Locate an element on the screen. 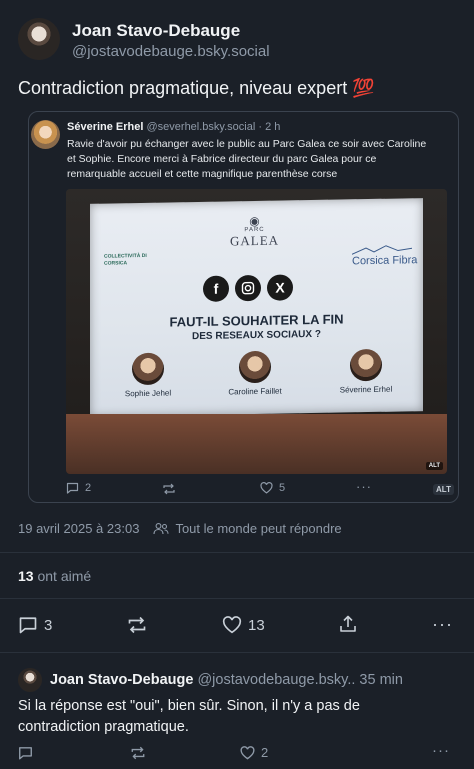  likes-label: ont aimé is located at coordinates (64, 576).